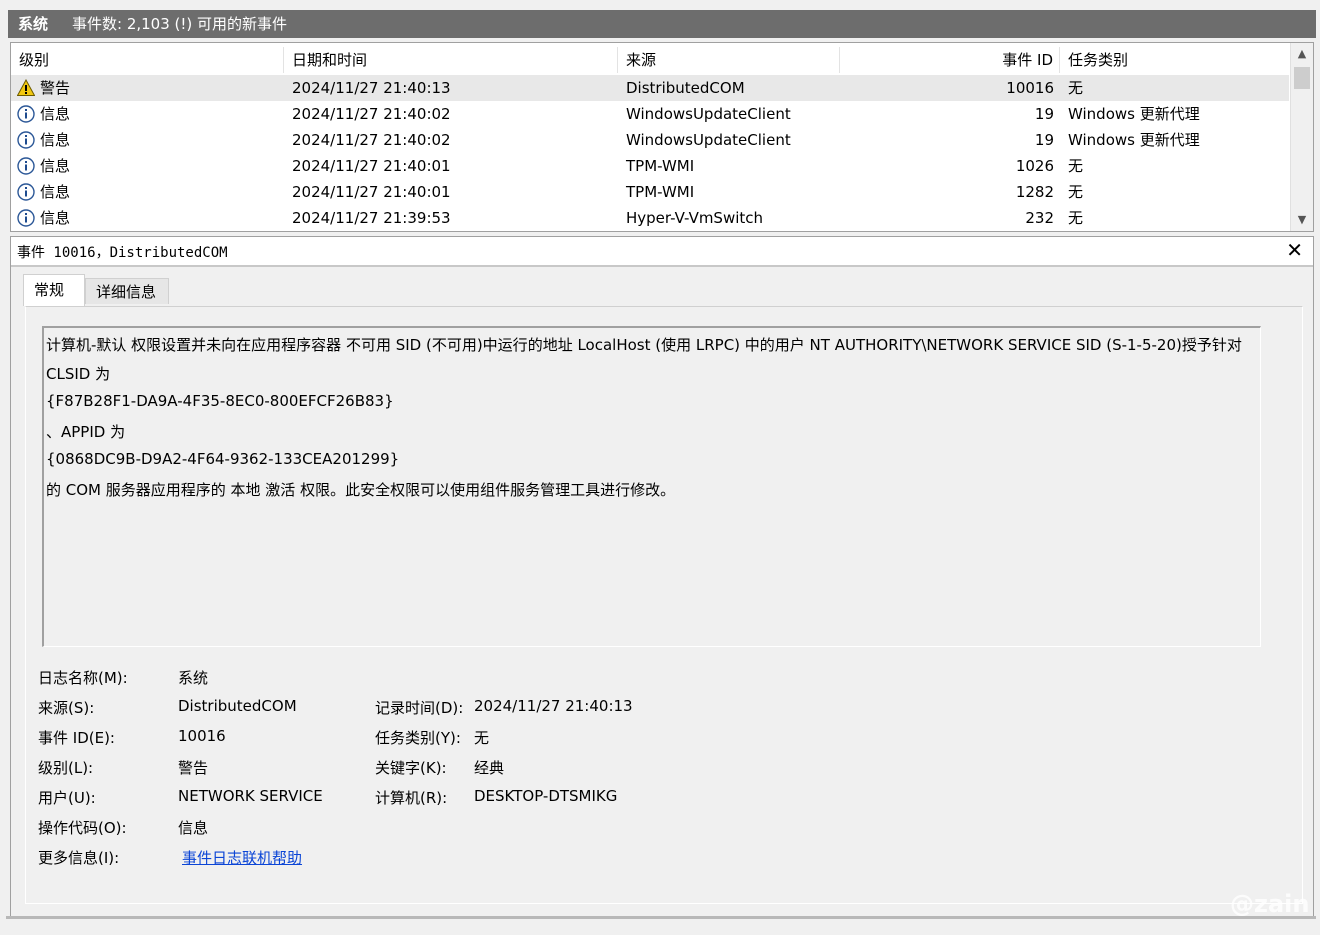 Image resolution: width=1320 pixels, height=935 pixels. Describe the element at coordinates (66, 708) in the screenshot. I see `source-label: 来源(S):` at that location.